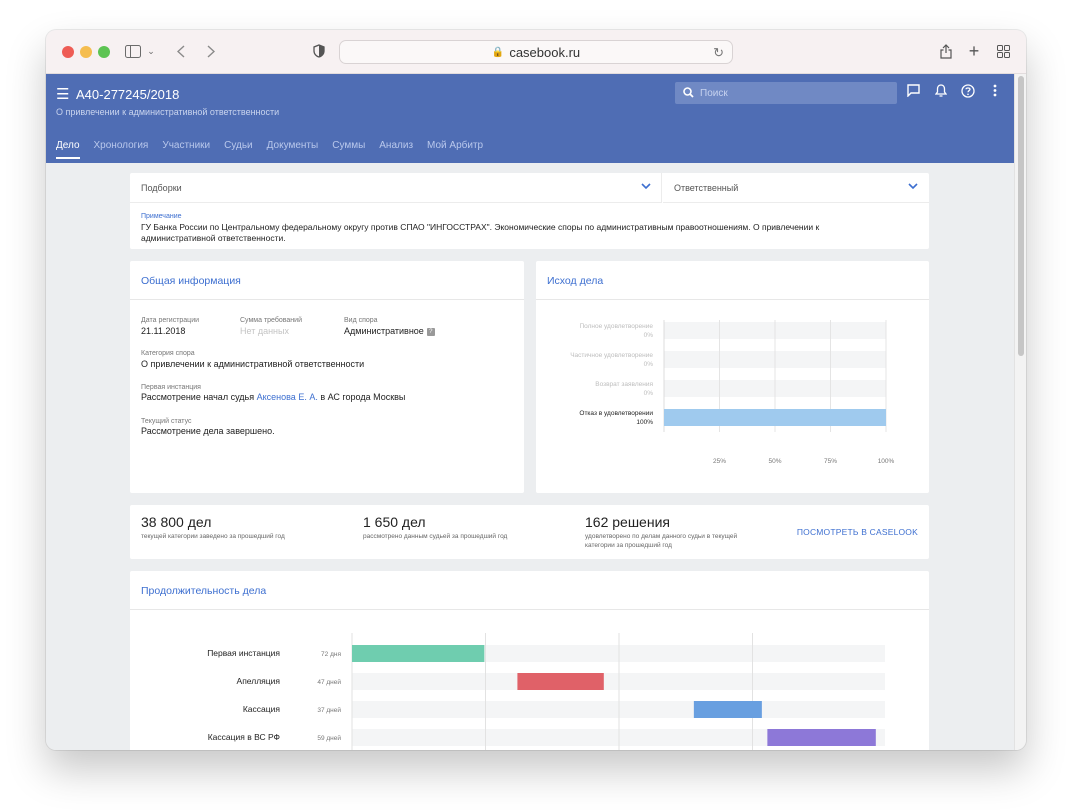 The height and width of the screenshot is (810, 1072). I want to click on tab-chronology: Хронология, so click(121, 145).